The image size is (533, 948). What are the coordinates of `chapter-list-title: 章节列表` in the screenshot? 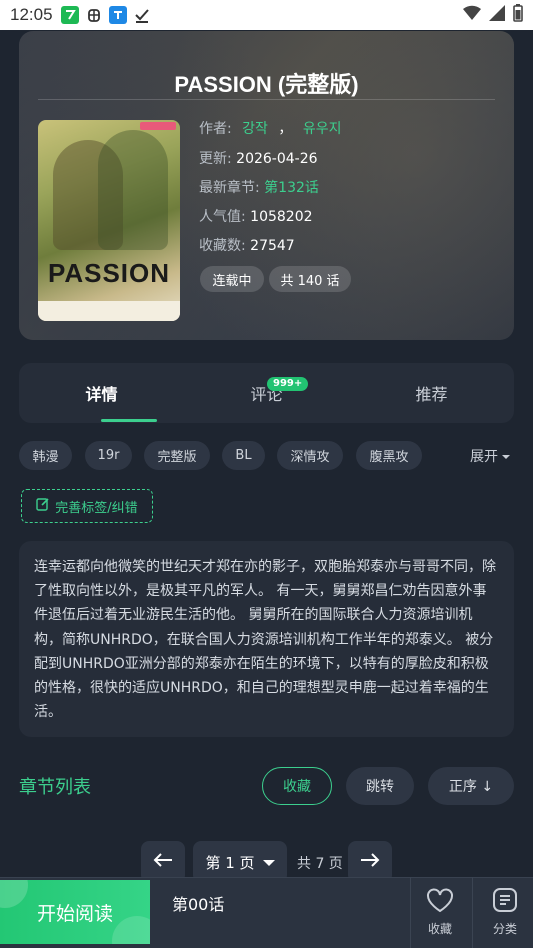 It's located at (55, 787).